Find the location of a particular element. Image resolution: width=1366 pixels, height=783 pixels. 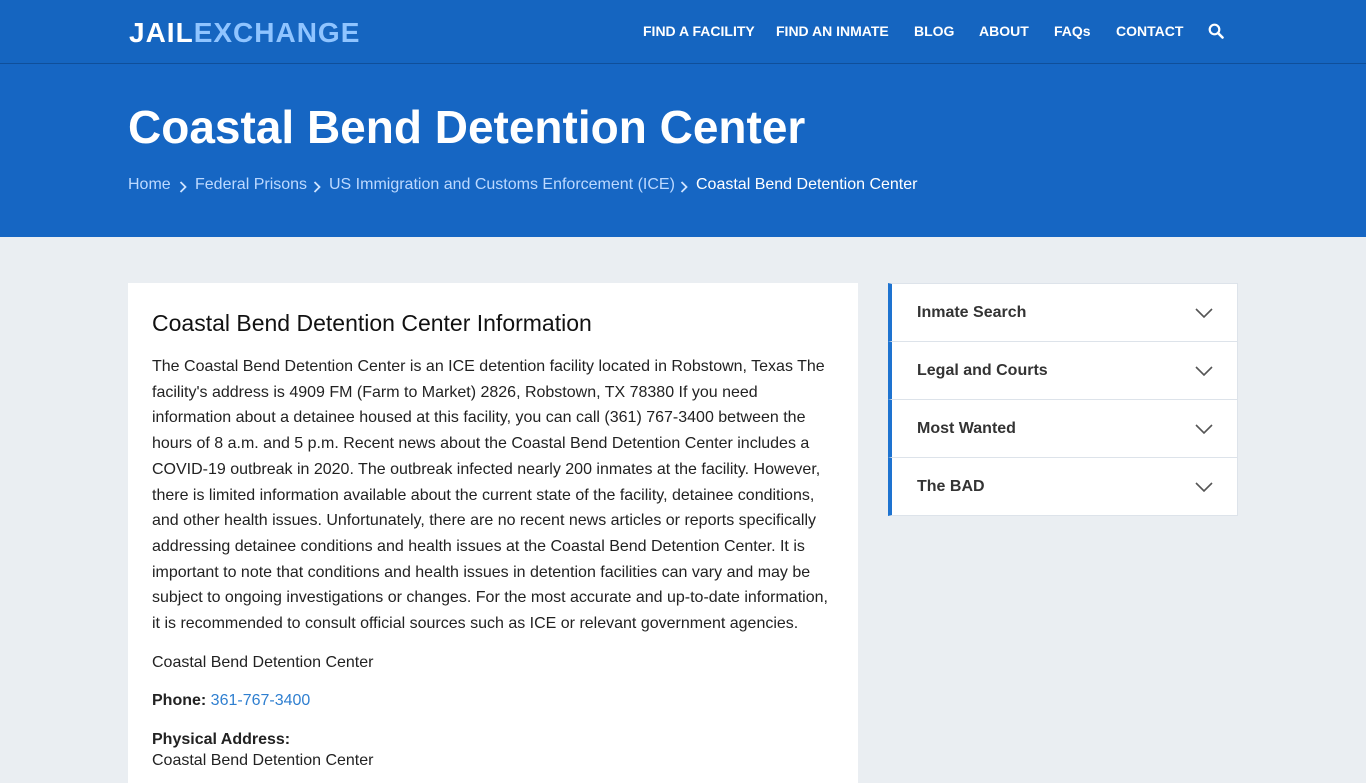

accordion-item-legal-and-courts: Legal and Courts is located at coordinates (1063, 370).